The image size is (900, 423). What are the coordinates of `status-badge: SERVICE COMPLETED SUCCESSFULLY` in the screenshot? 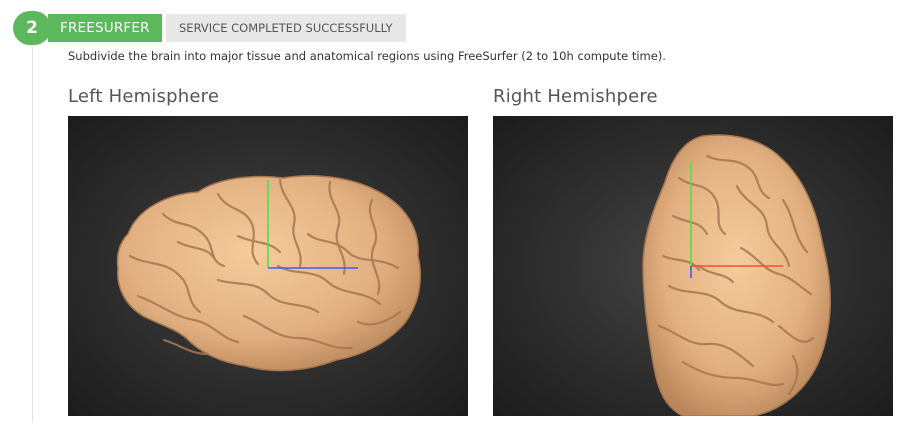 It's located at (286, 28).